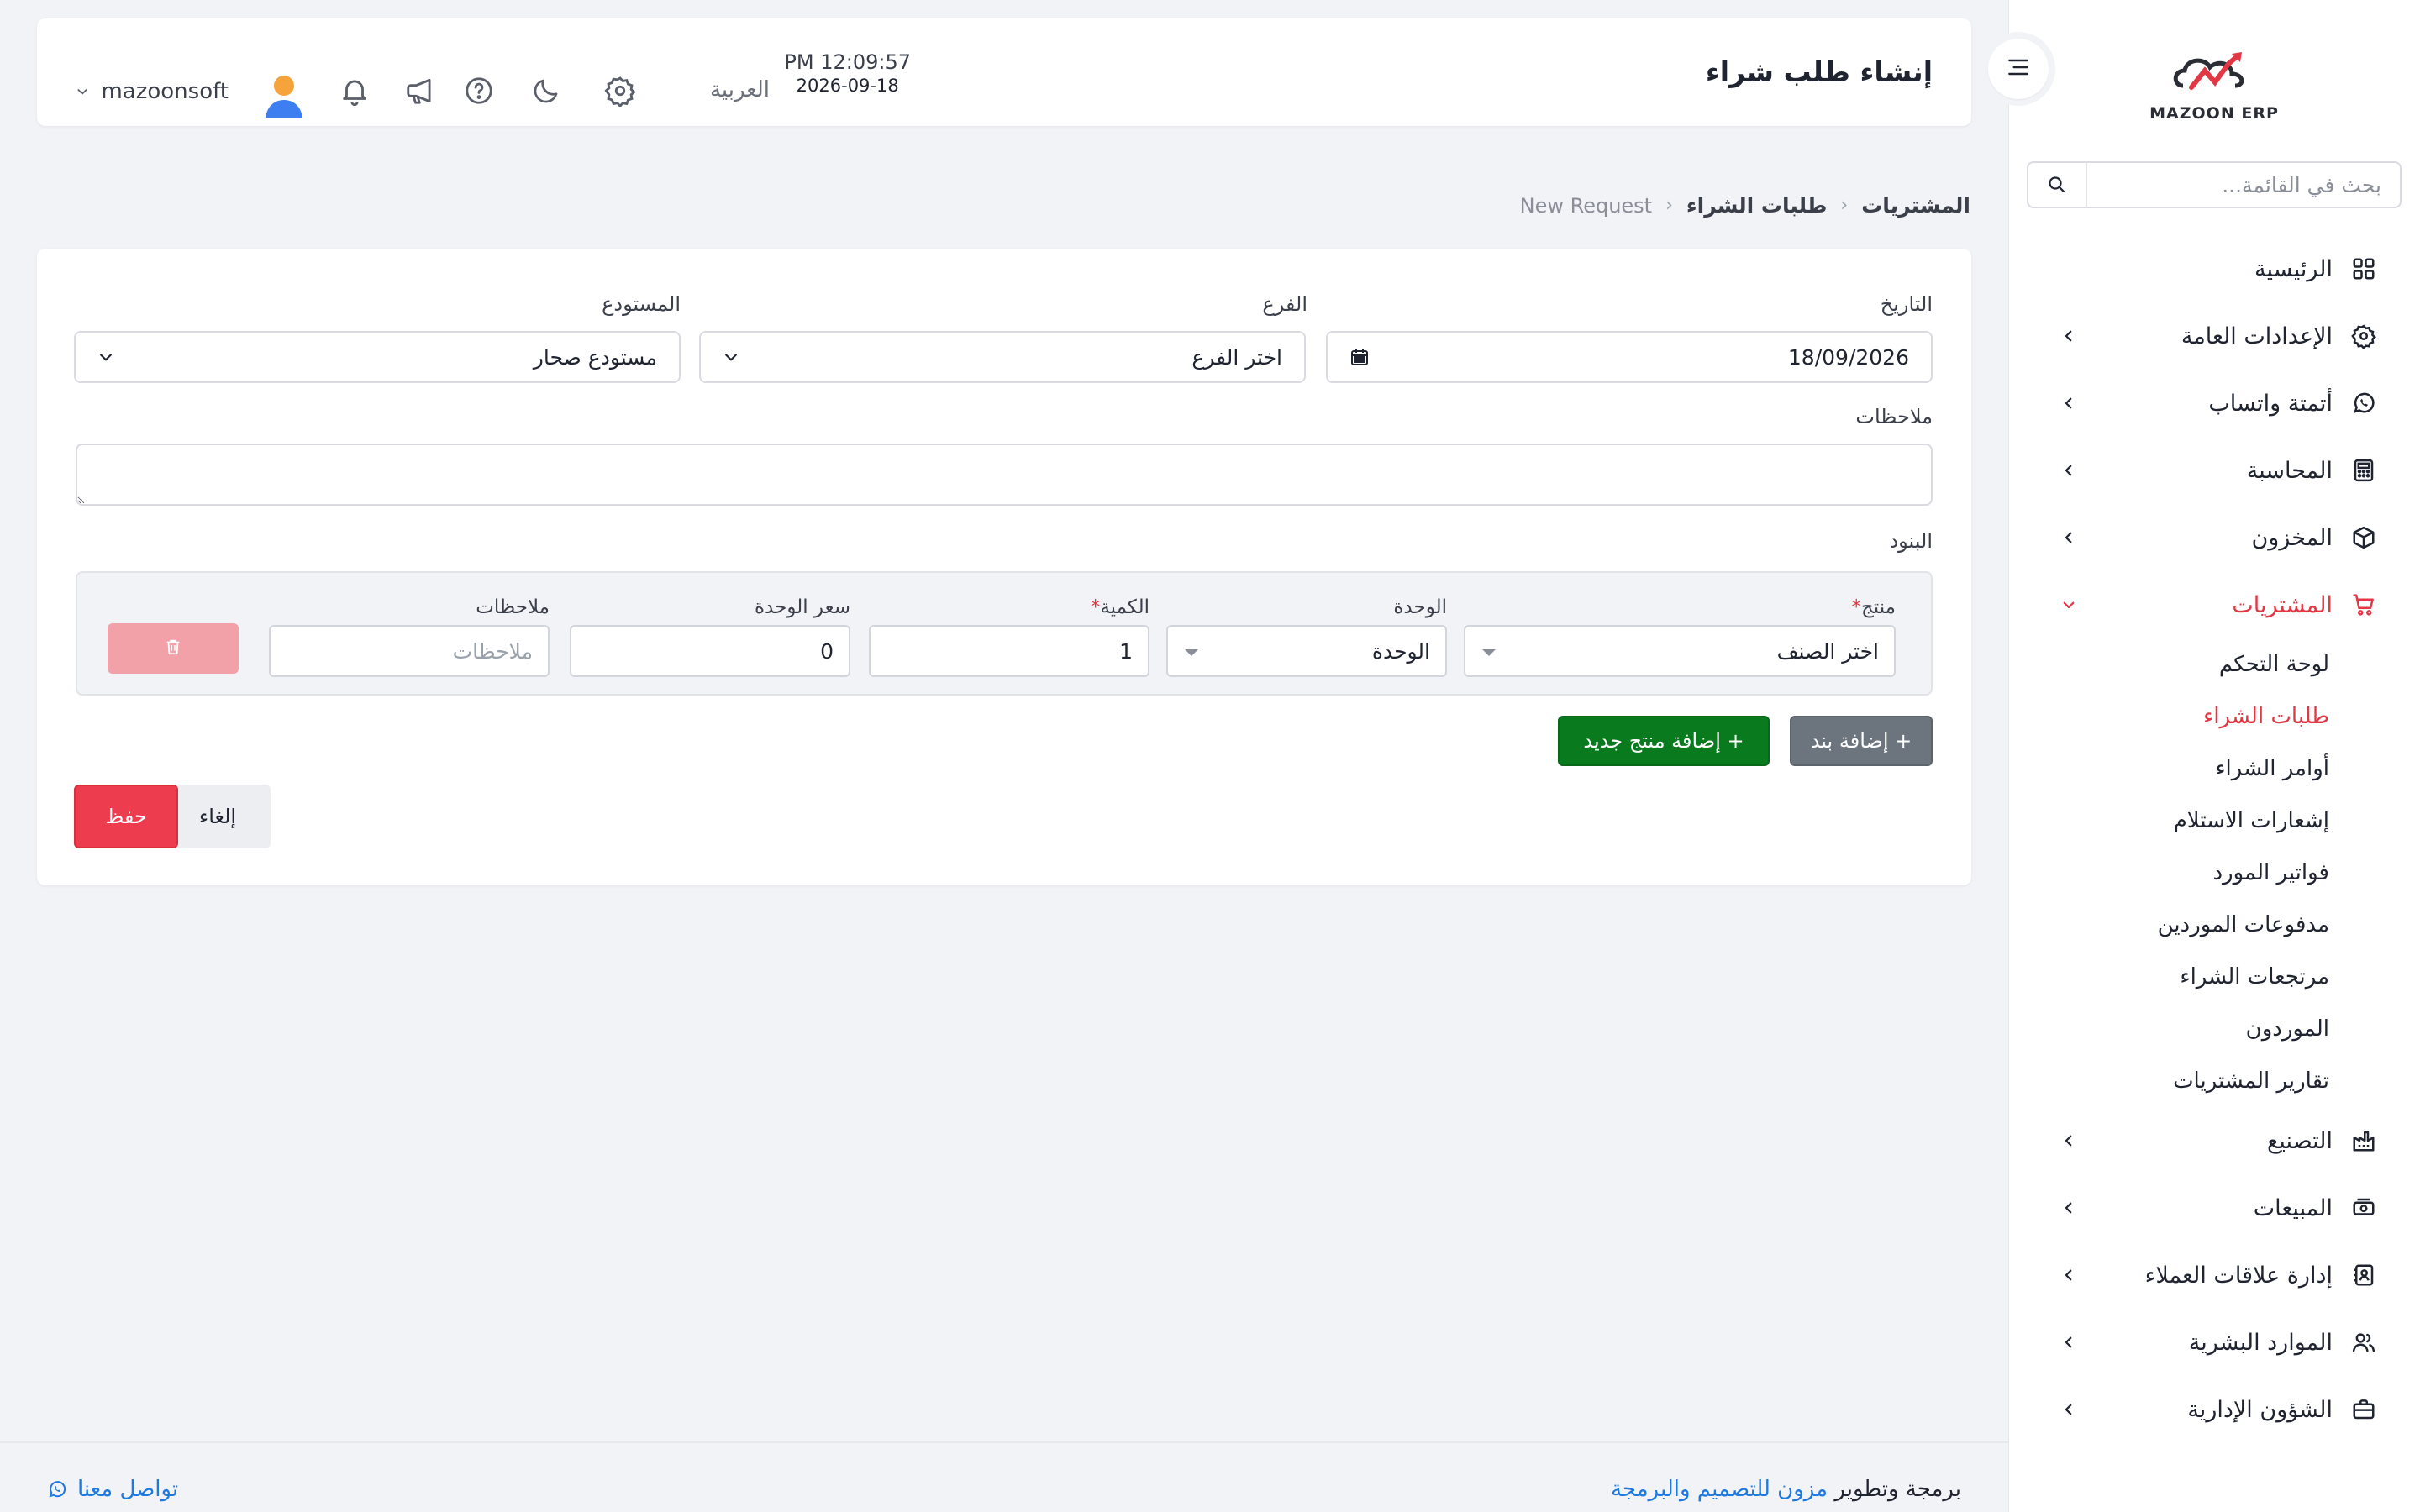 Image resolution: width=2420 pixels, height=1512 pixels. What do you see at coordinates (1916, 205) in the screenshot?
I see `breadcrumb-purchases: المشتريات` at bounding box center [1916, 205].